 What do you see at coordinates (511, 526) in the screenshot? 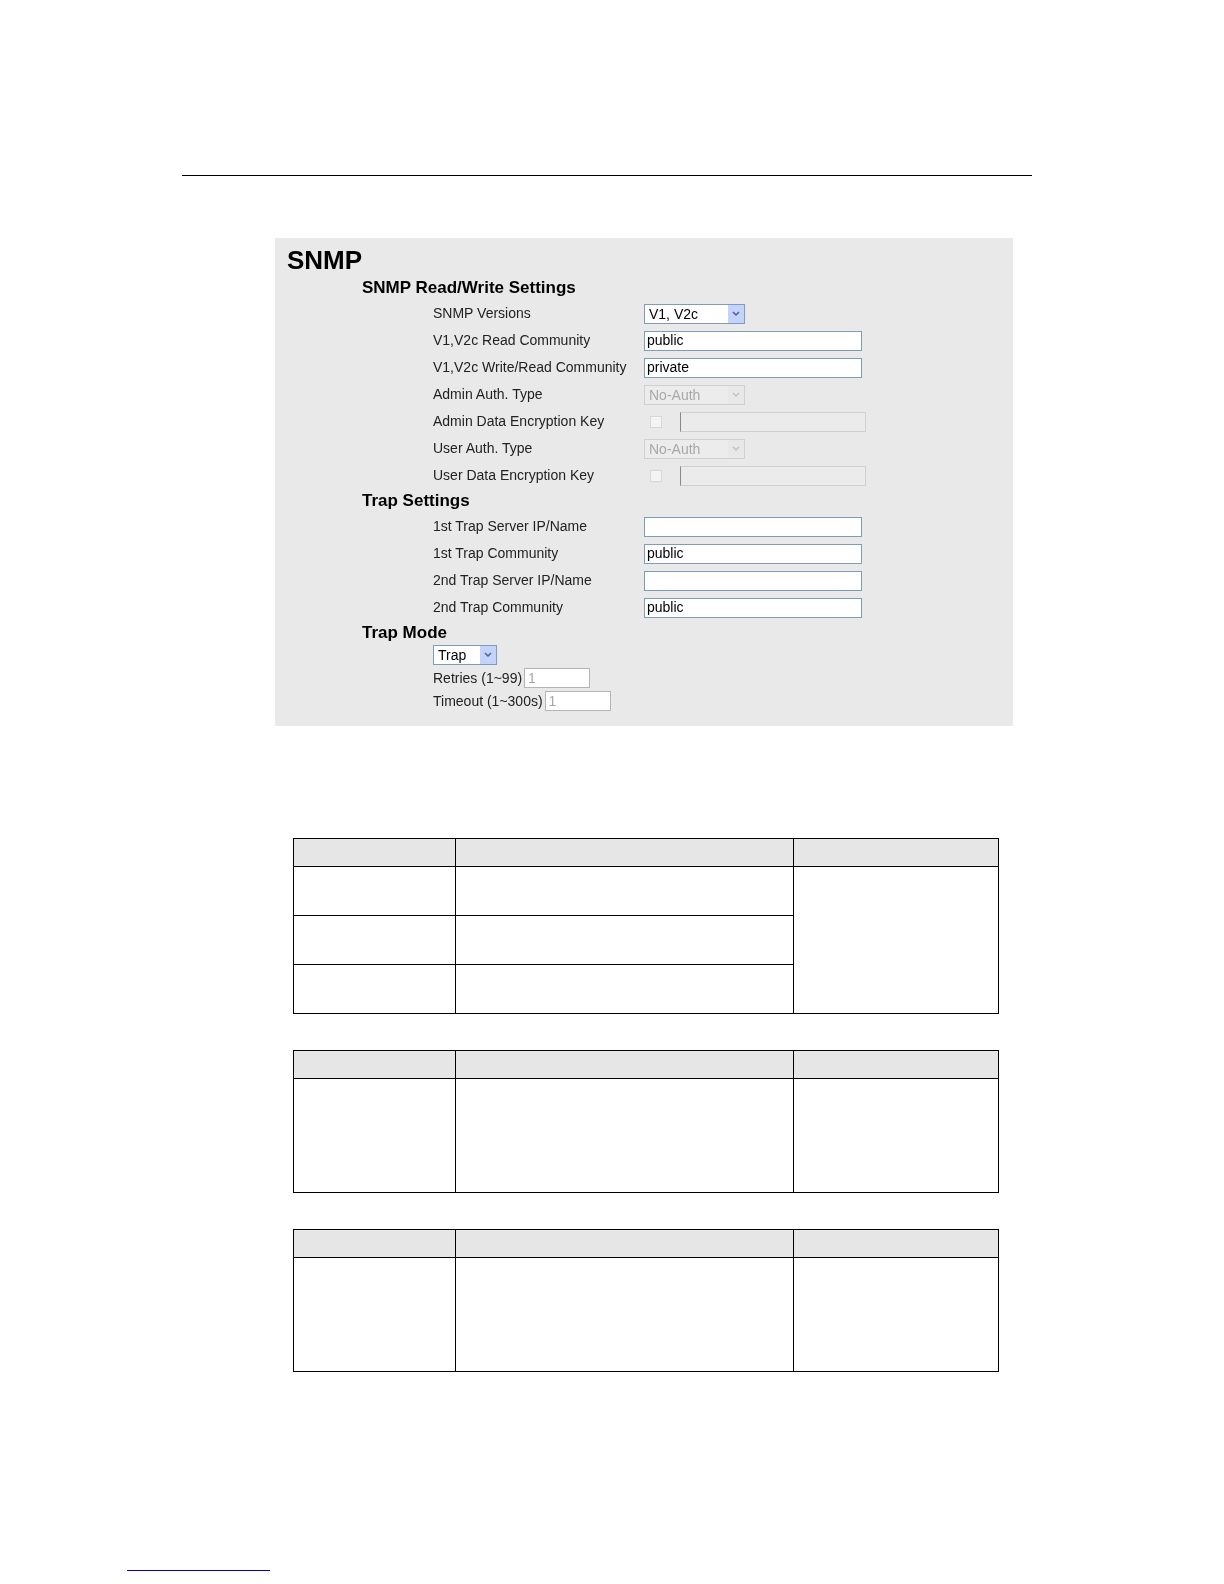
I see `field-label: 1st Trap Server IP/Name` at bounding box center [511, 526].